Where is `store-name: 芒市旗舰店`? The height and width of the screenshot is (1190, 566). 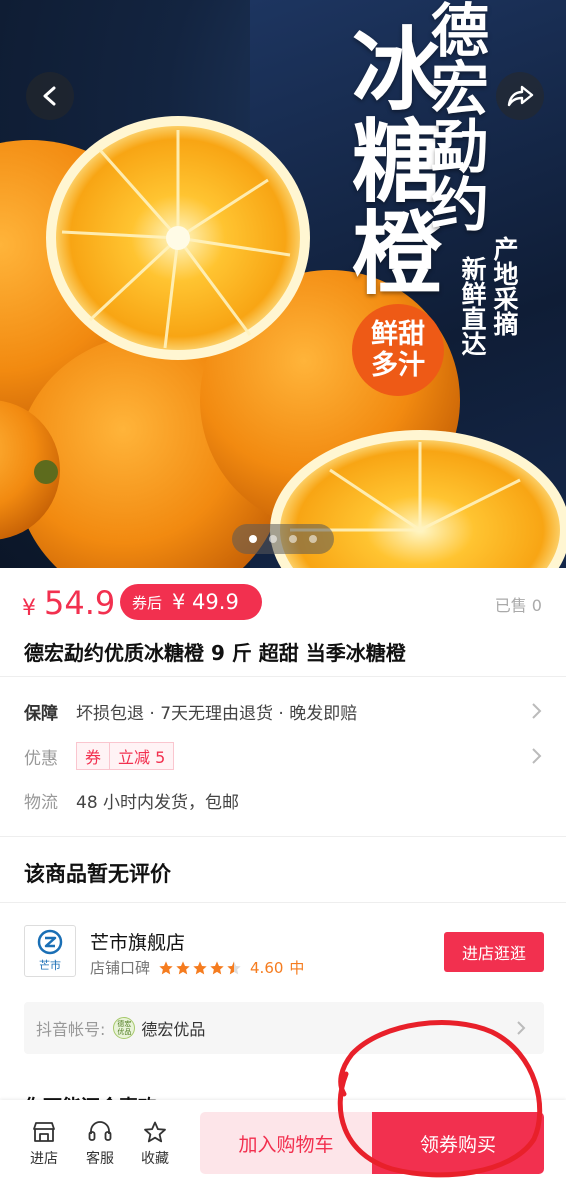 store-name: 芒市旗舰店 is located at coordinates (137, 941).